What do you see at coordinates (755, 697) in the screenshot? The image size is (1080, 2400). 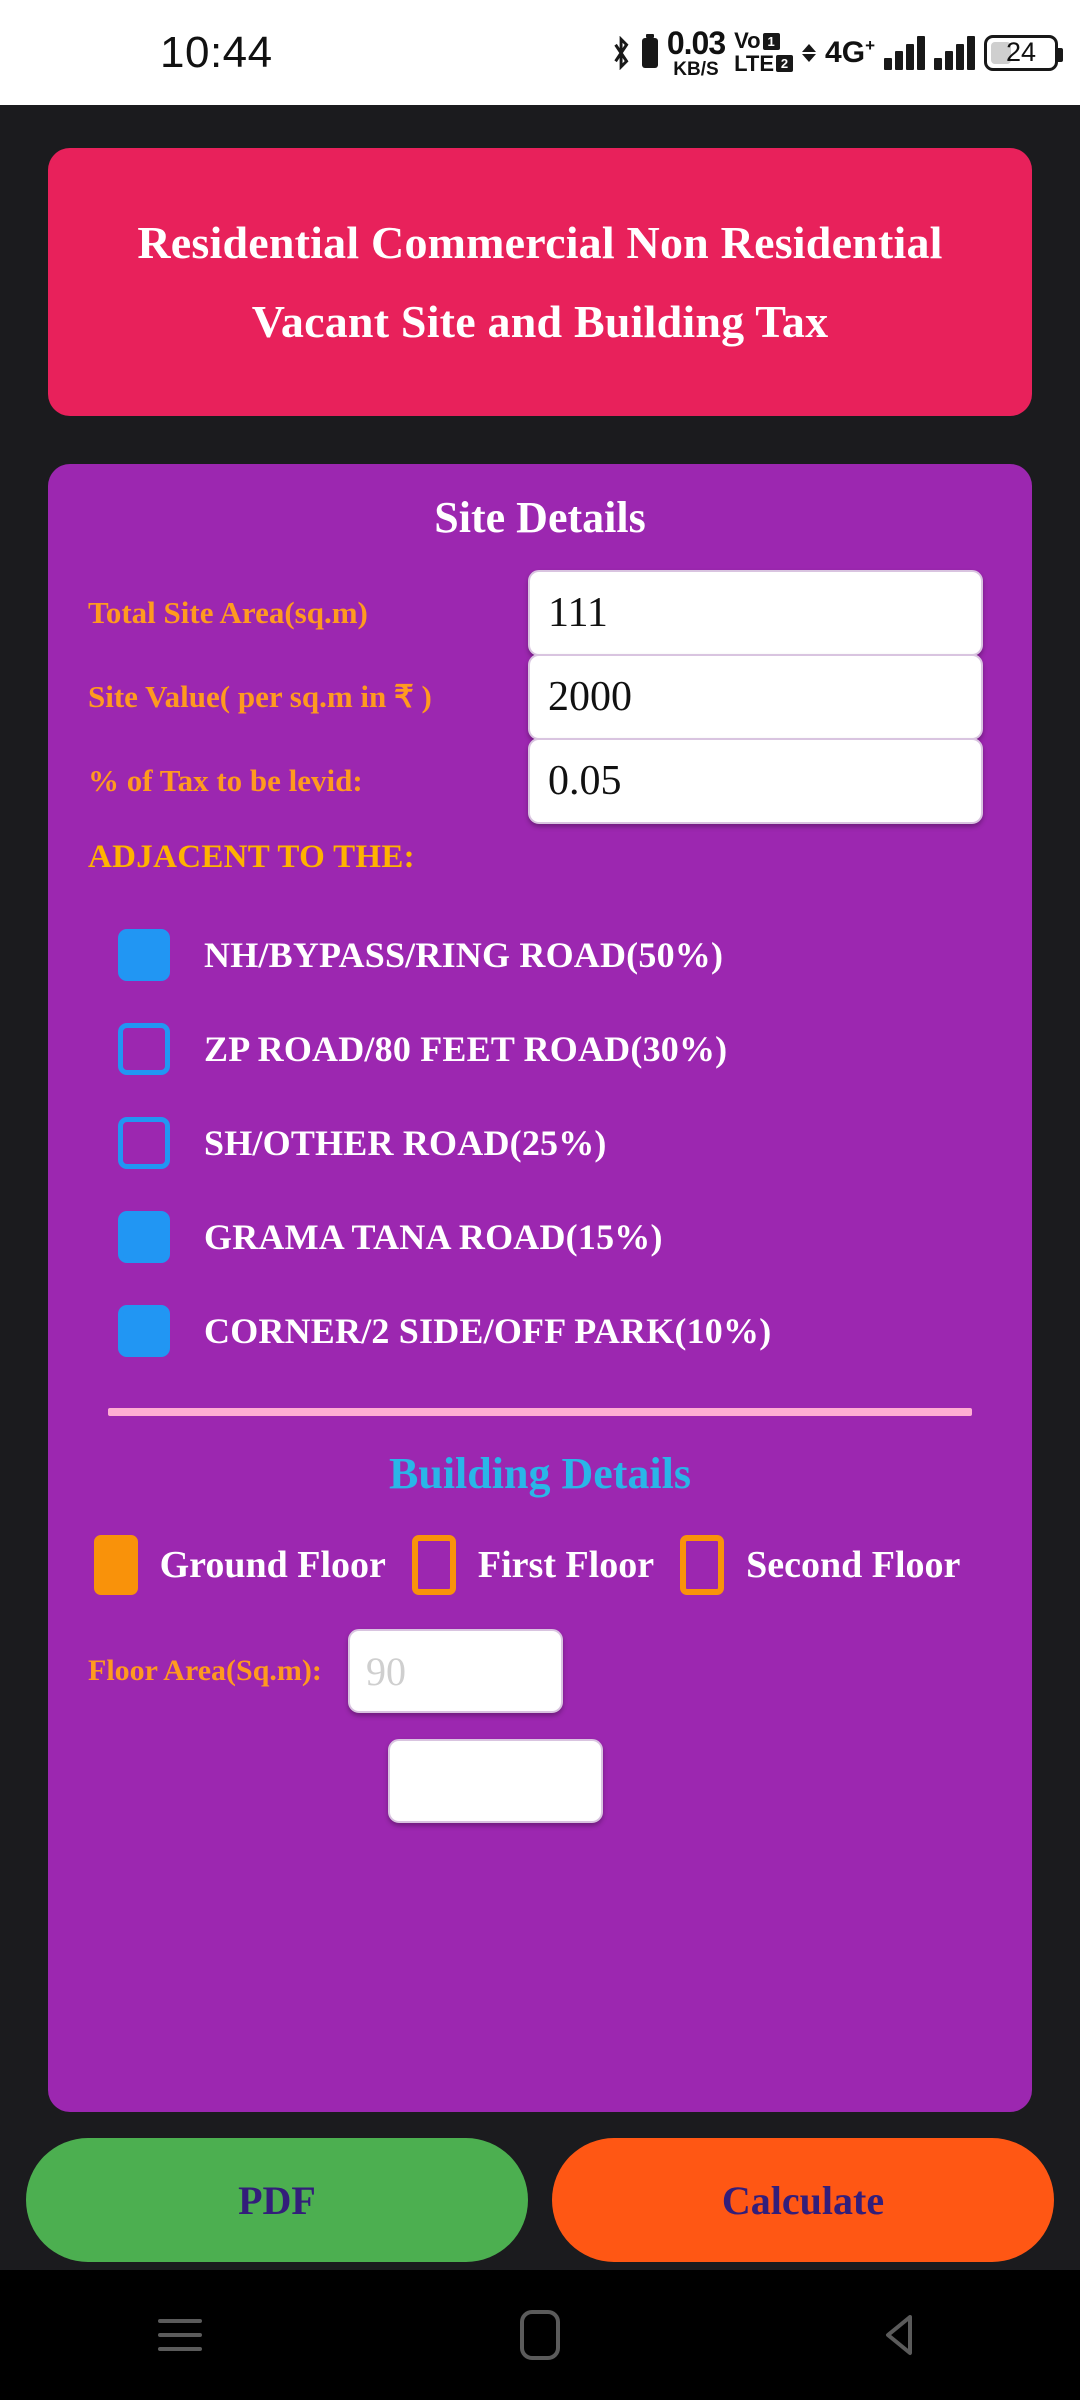 I see `input-site-value: 2000` at bounding box center [755, 697].